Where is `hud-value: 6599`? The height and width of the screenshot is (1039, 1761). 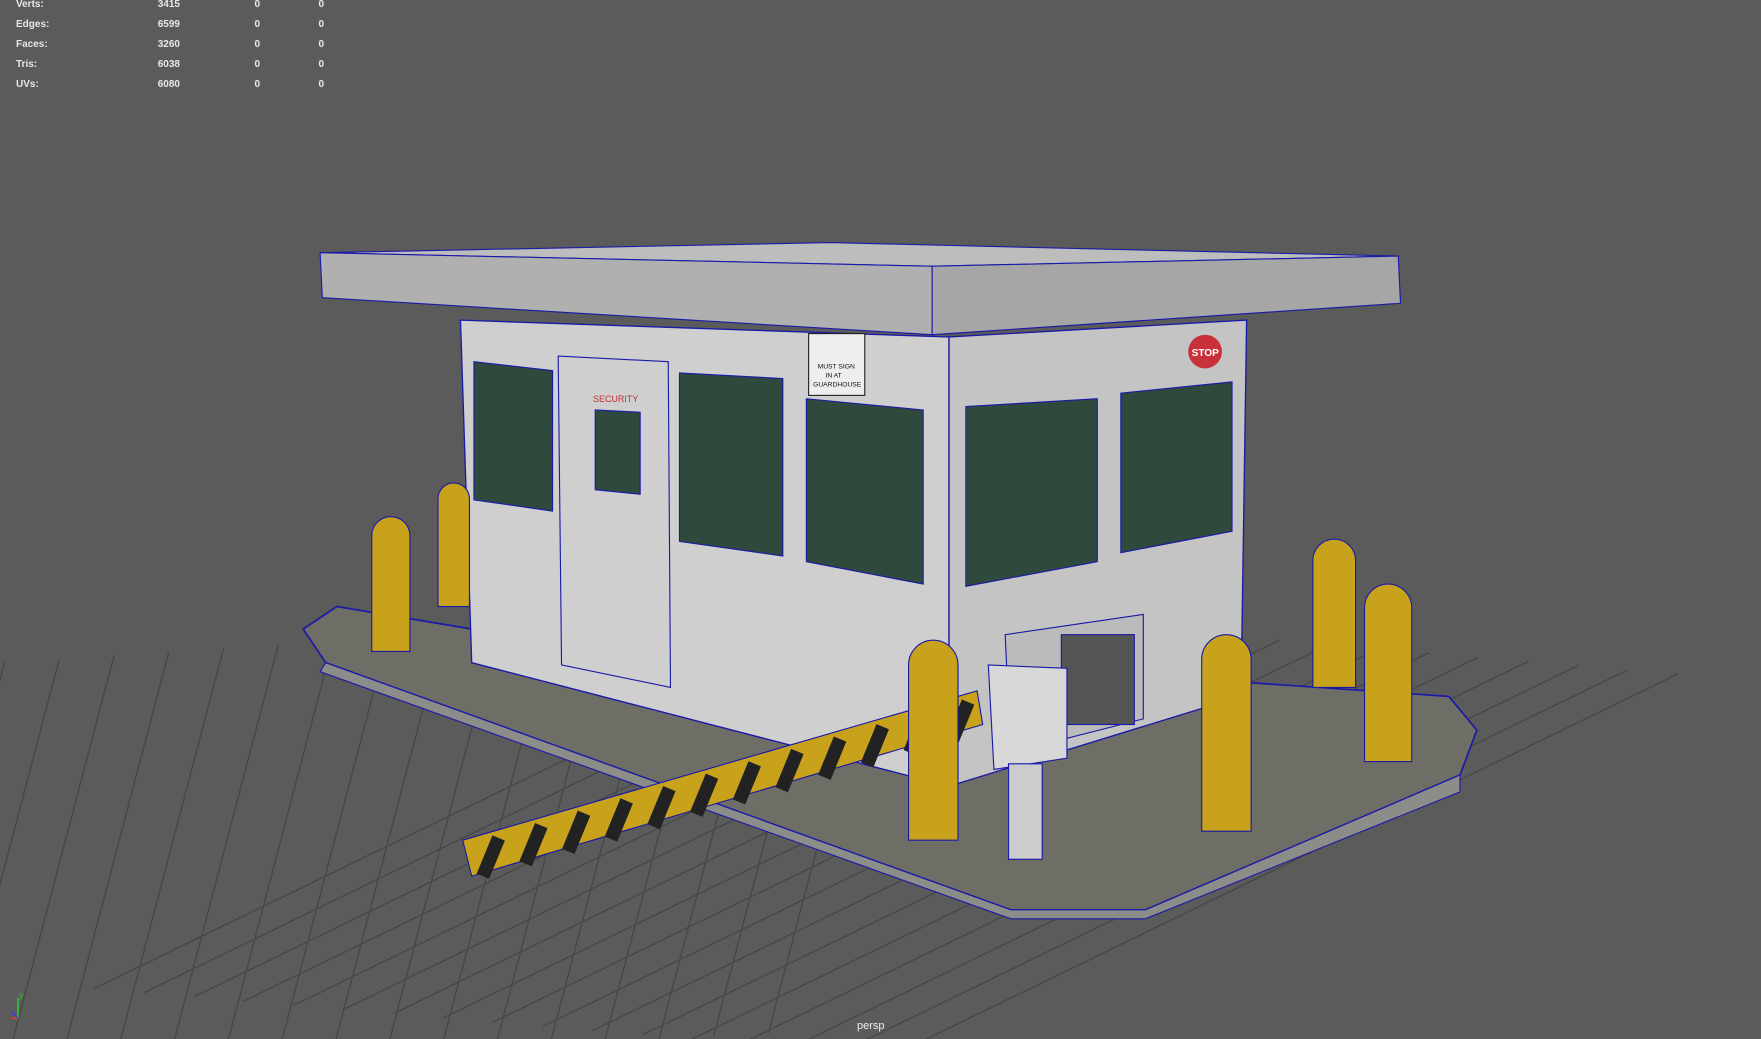 hud-value: 6599 is located at coordinates (168, 24).